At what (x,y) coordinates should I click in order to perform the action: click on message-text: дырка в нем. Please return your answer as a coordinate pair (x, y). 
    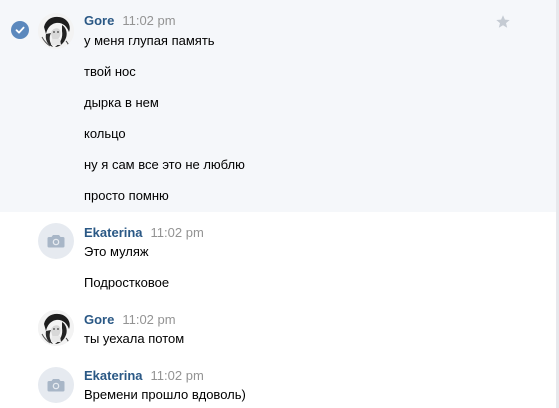
    Looking at the image, I should click on (121, 102).